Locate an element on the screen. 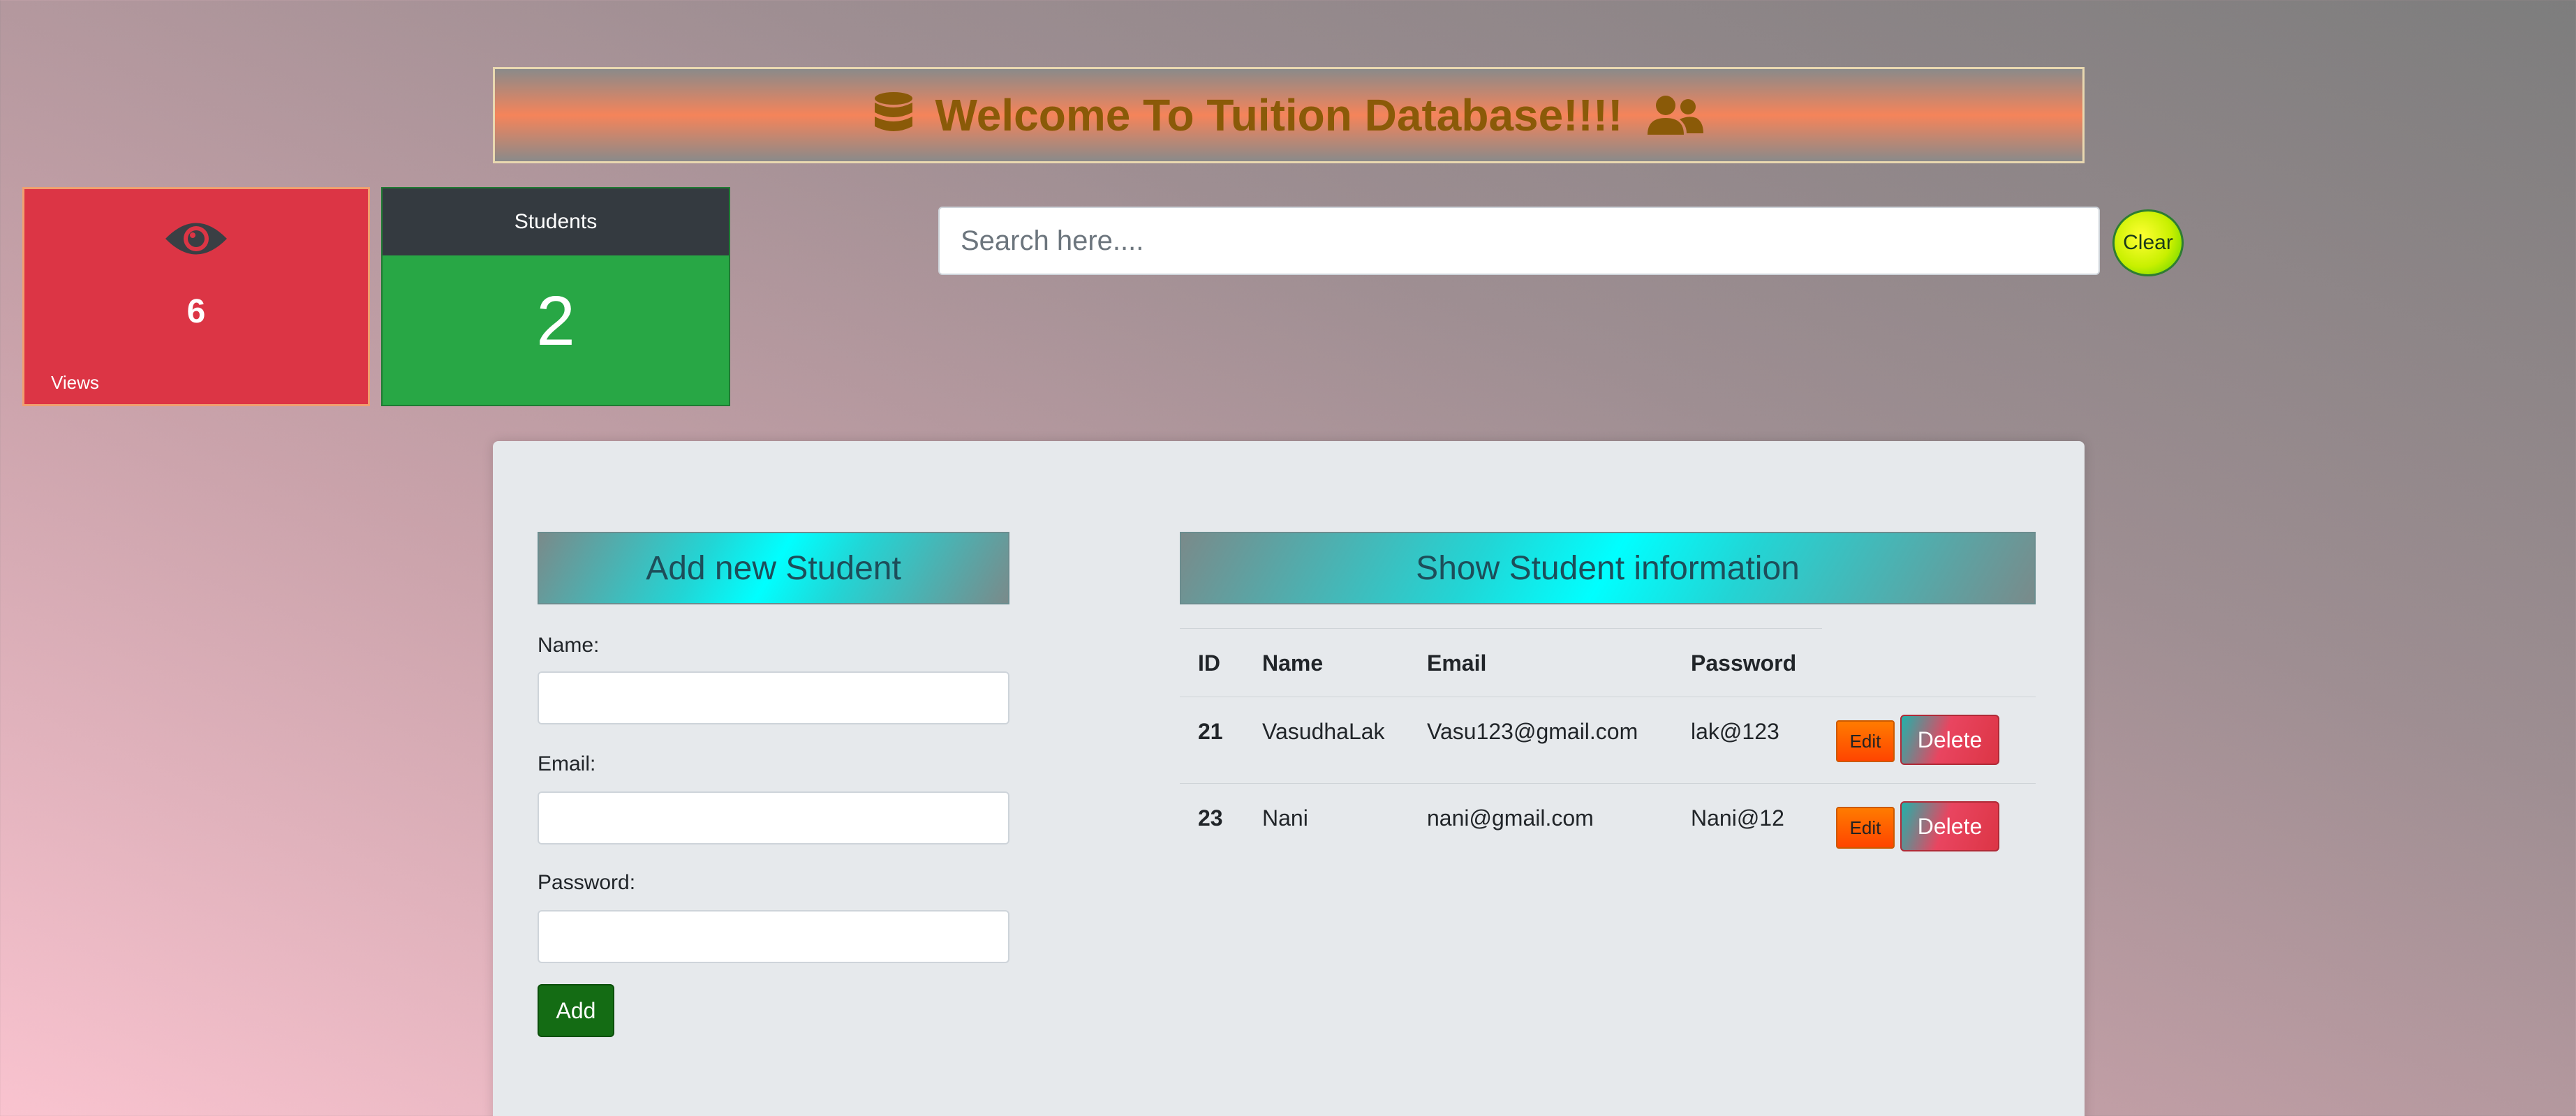 This screenshot has width=2576, height=1116. add-button: Add is located at coordinates (576, 1011).